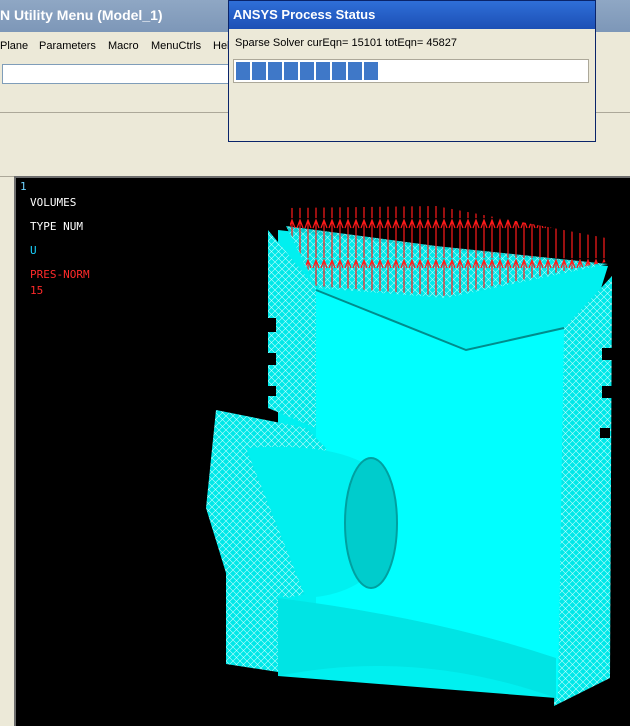  Describe the element at coordinates (371, 523) in the screenshot. I see `boss-hole` at that location.